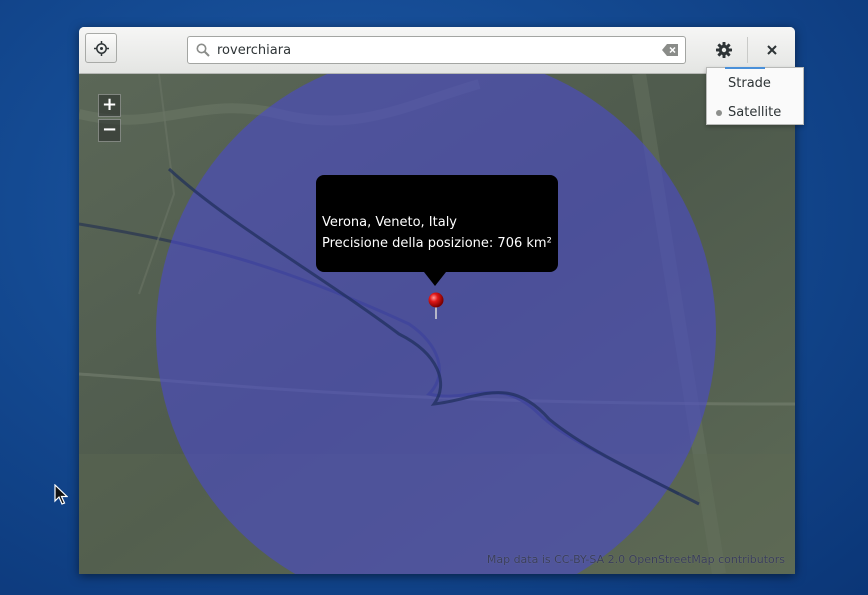  What do you see at coordinates (61, 494) in the screenshot?
I see `mouse-pointer-icon` at bounding box center [61, 494].